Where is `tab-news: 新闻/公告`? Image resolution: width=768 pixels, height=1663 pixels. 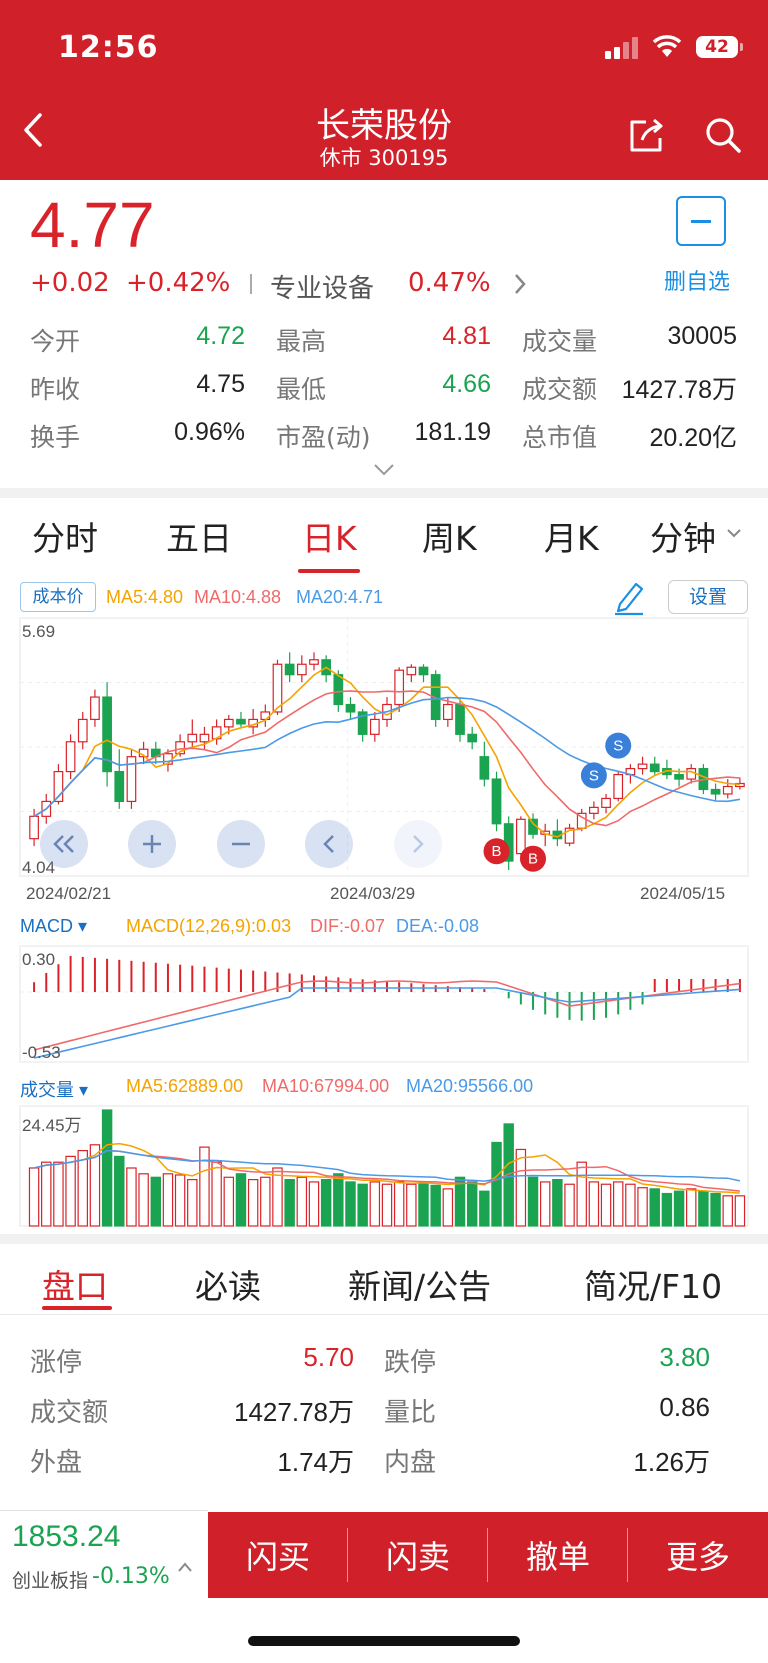
tab-news: 新闻/公告 is located at coordinates (419, 1284).